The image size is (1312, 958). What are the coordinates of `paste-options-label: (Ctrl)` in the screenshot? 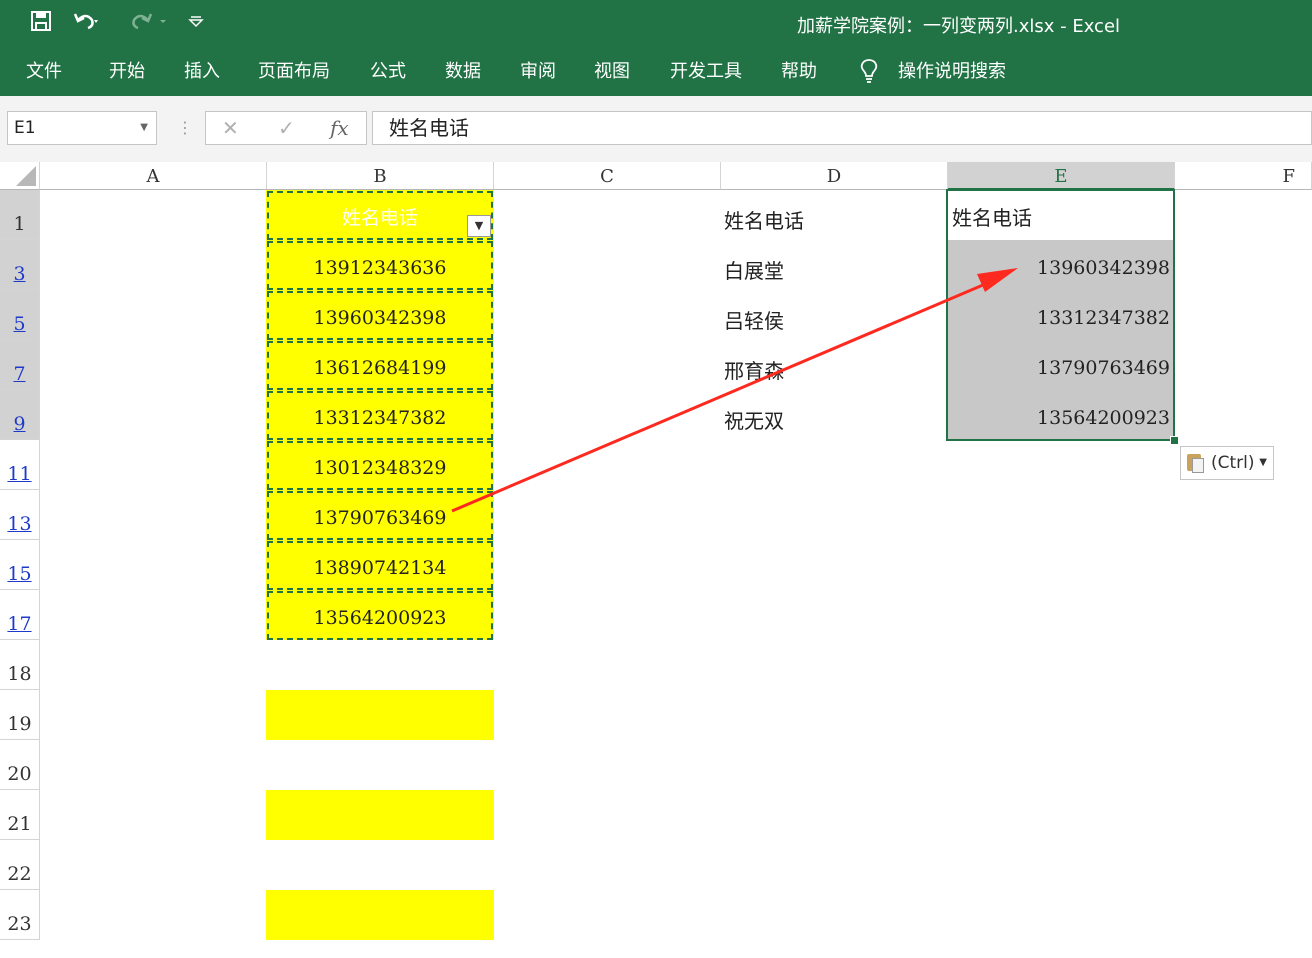 It's located at (1233, 463).